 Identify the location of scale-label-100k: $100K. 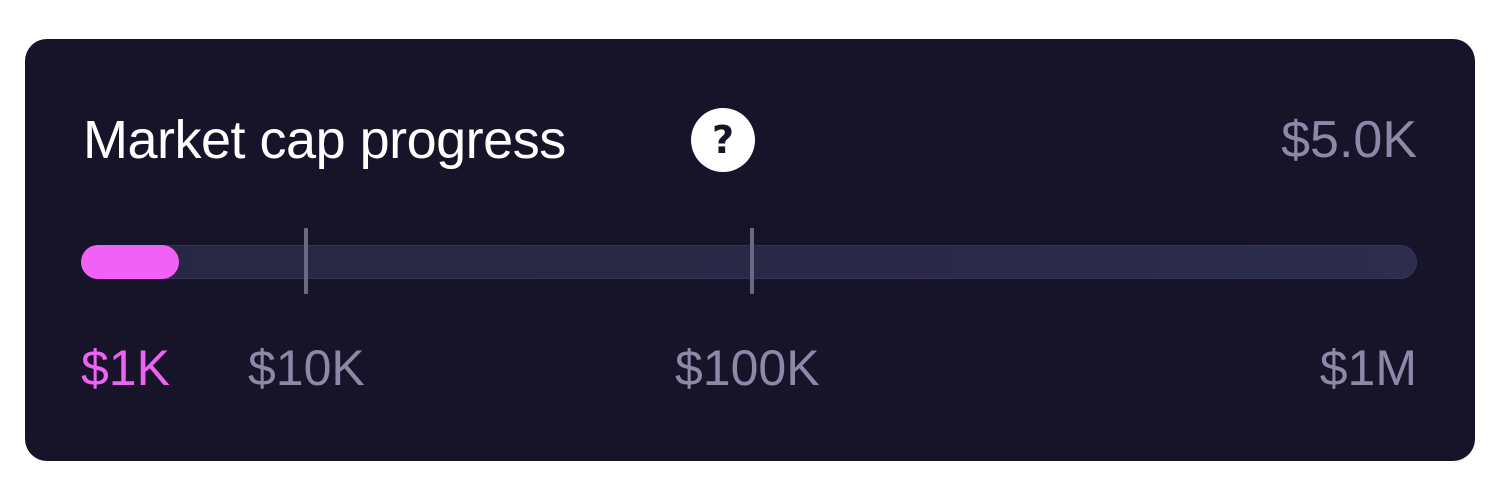
(747, 368).